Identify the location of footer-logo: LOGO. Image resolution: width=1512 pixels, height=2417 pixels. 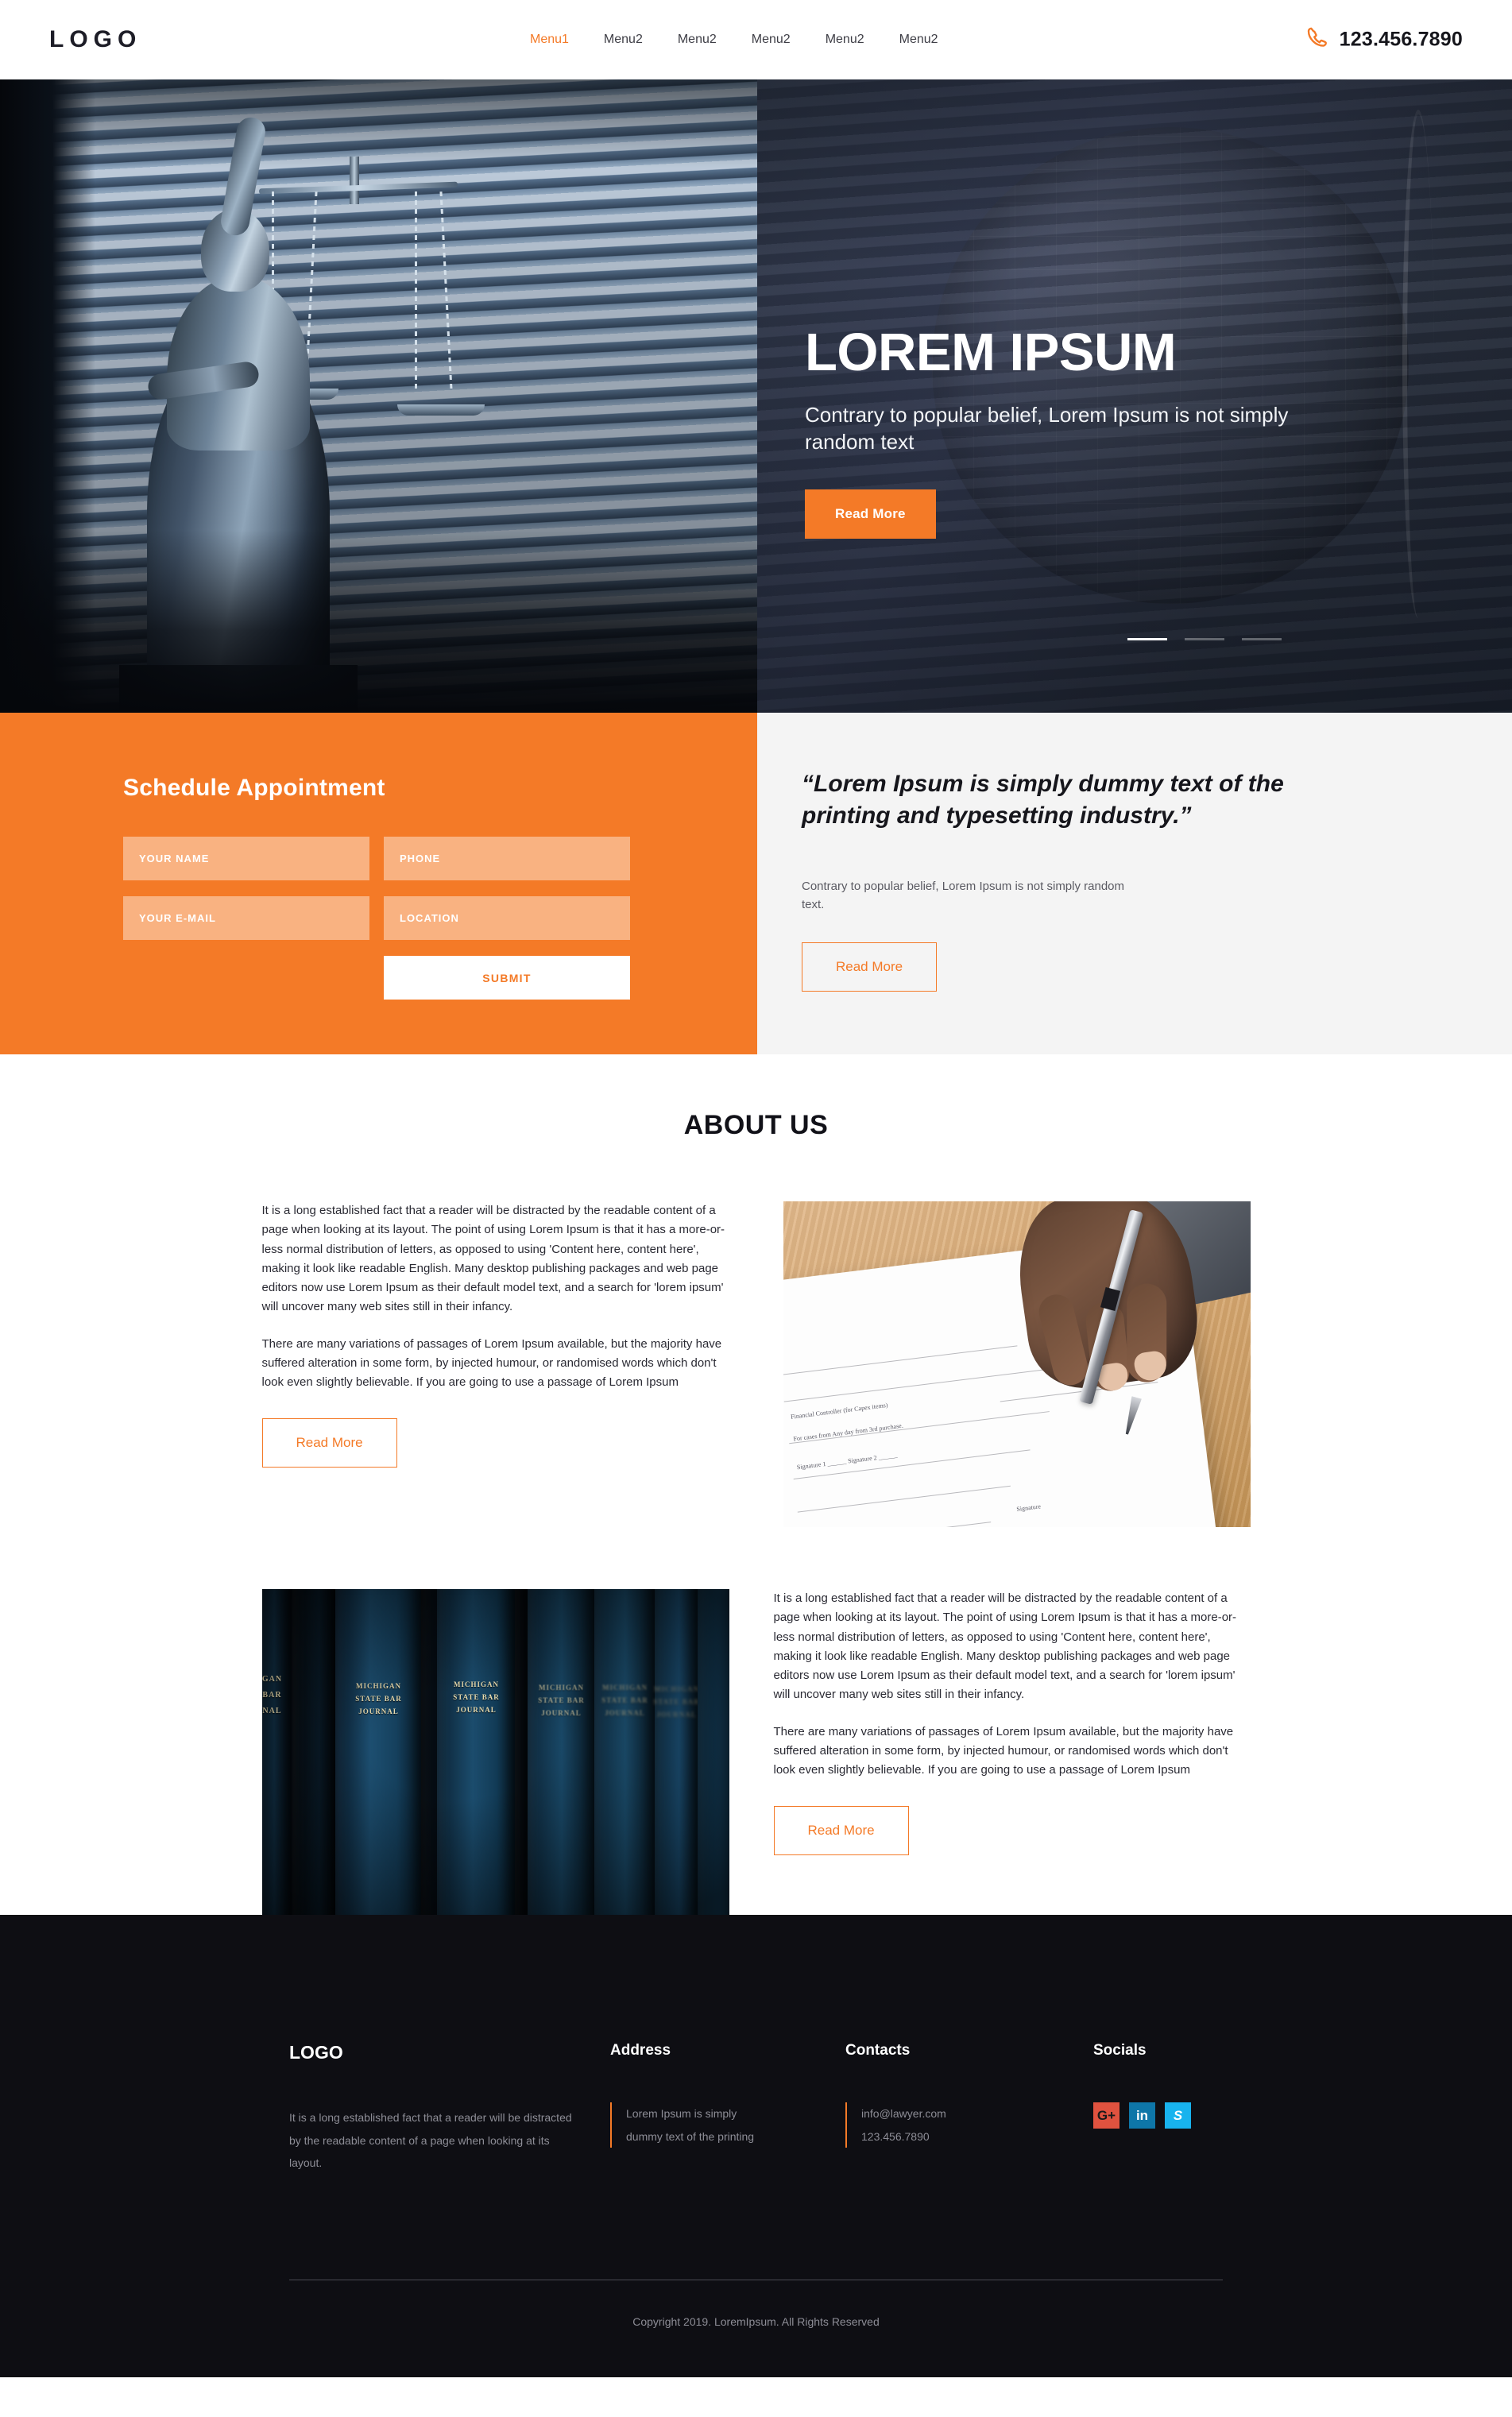
(449, 2052).